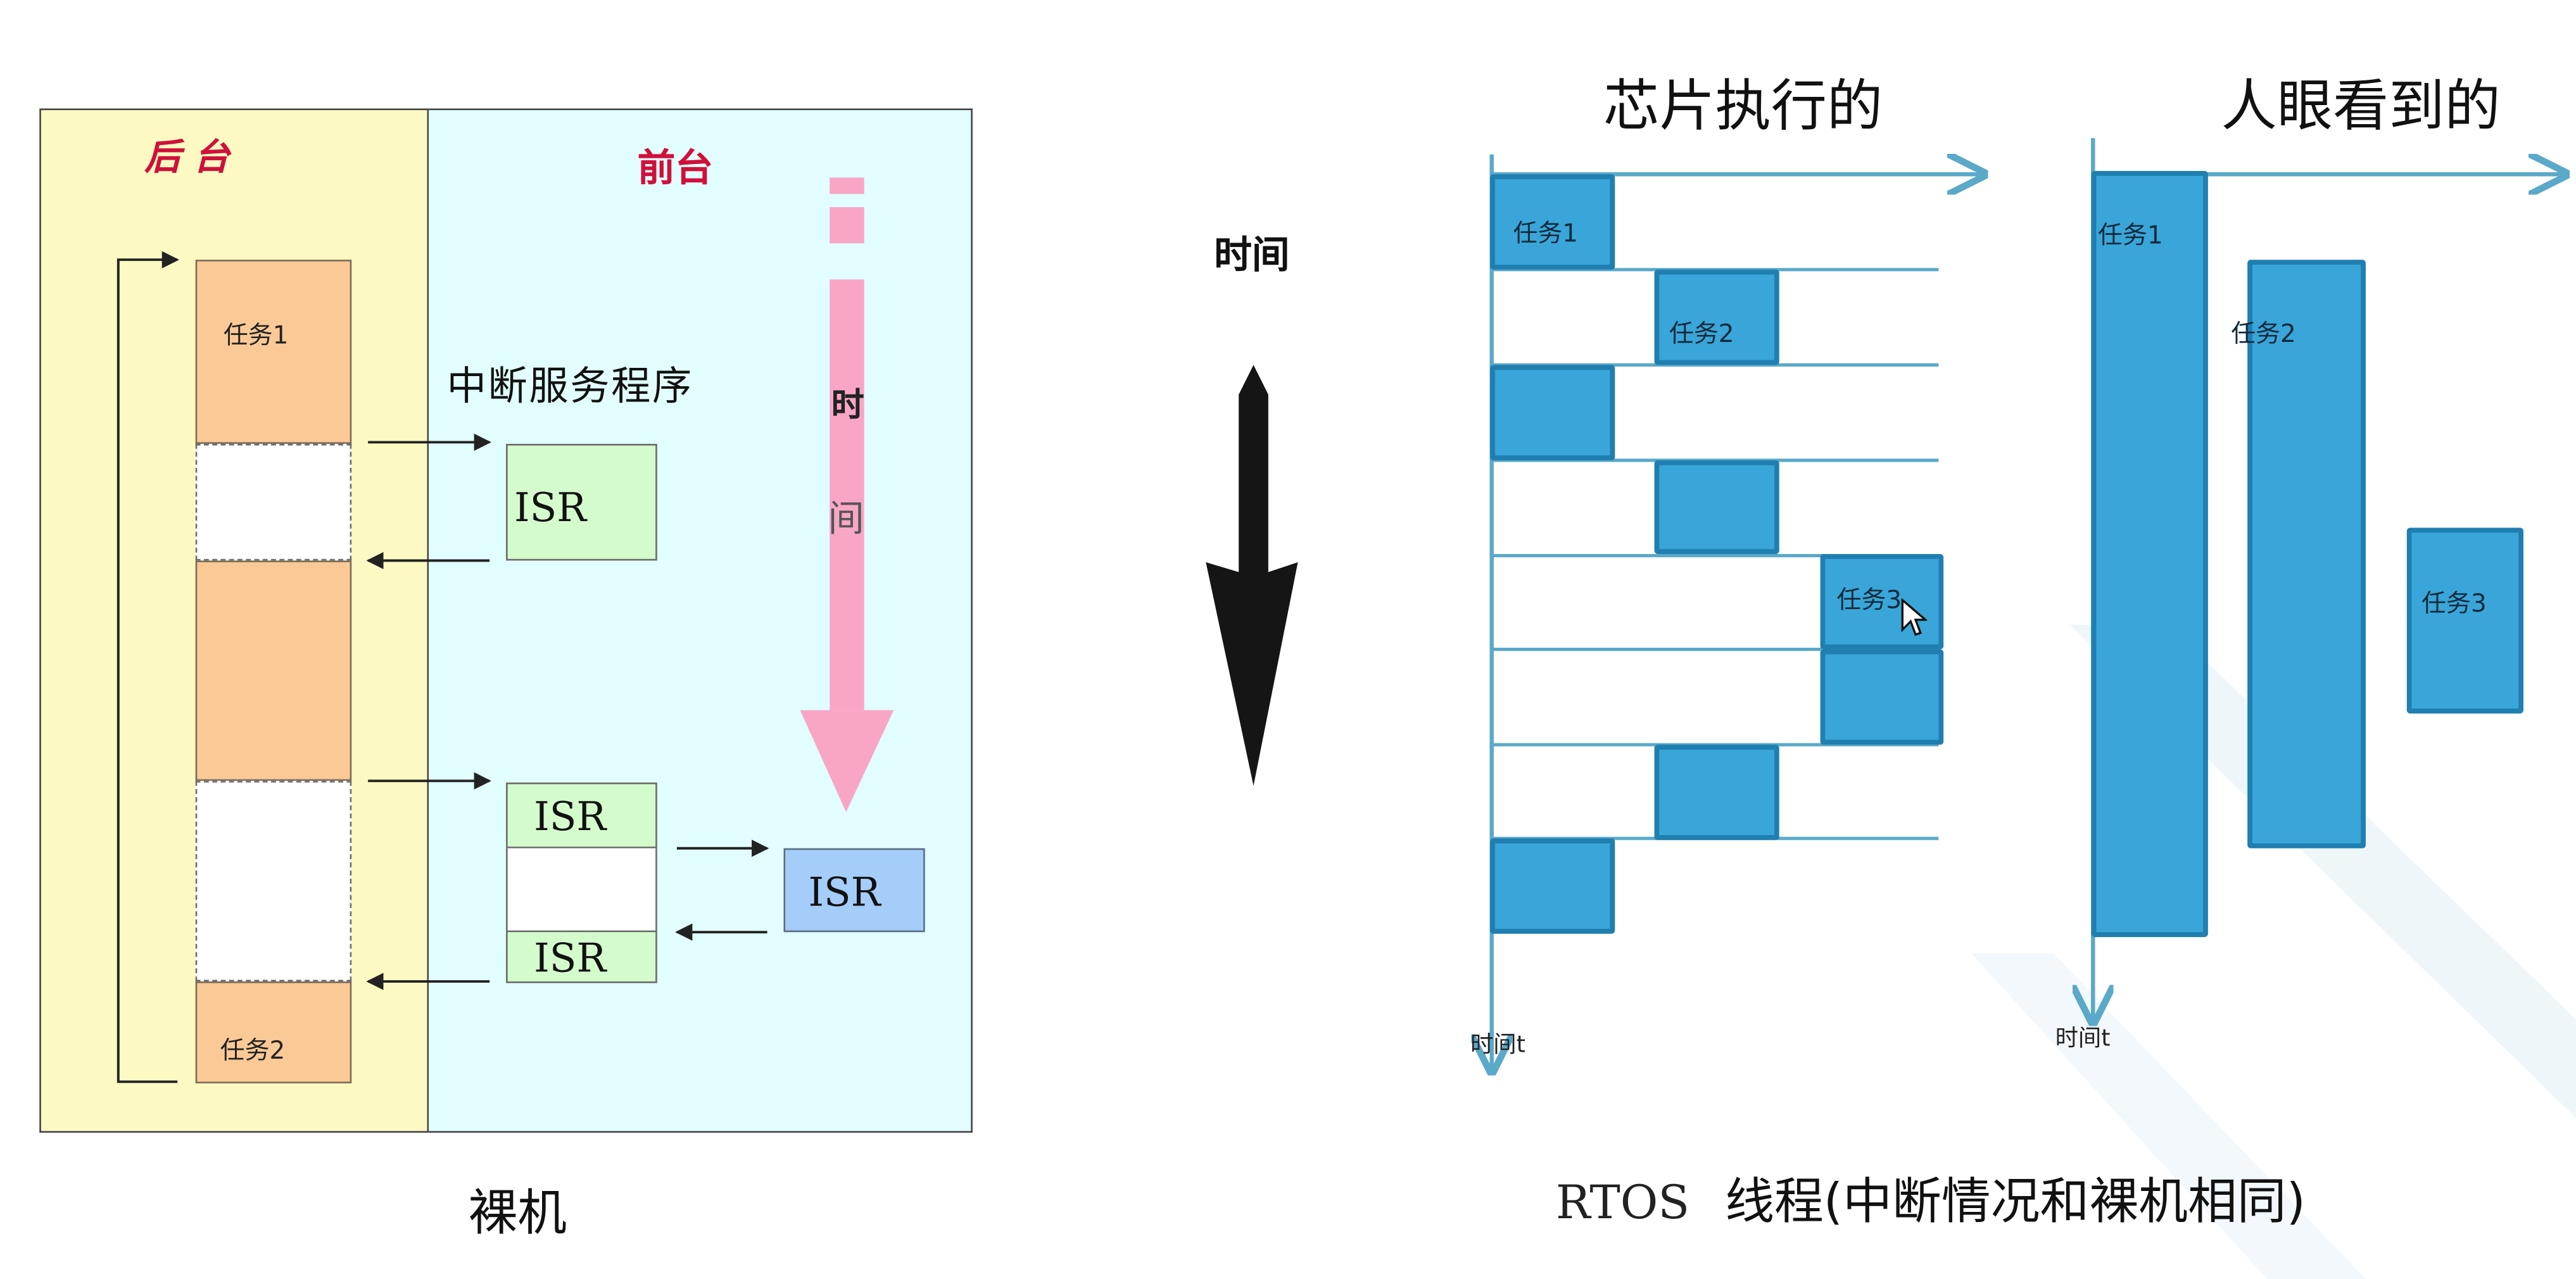 This screenshot has width=2576, height=1279. What do you see at coordinates (1882, 697) in the screenshot?
I see `chip-slice-task3-b` at bounding box center [1882, 697].